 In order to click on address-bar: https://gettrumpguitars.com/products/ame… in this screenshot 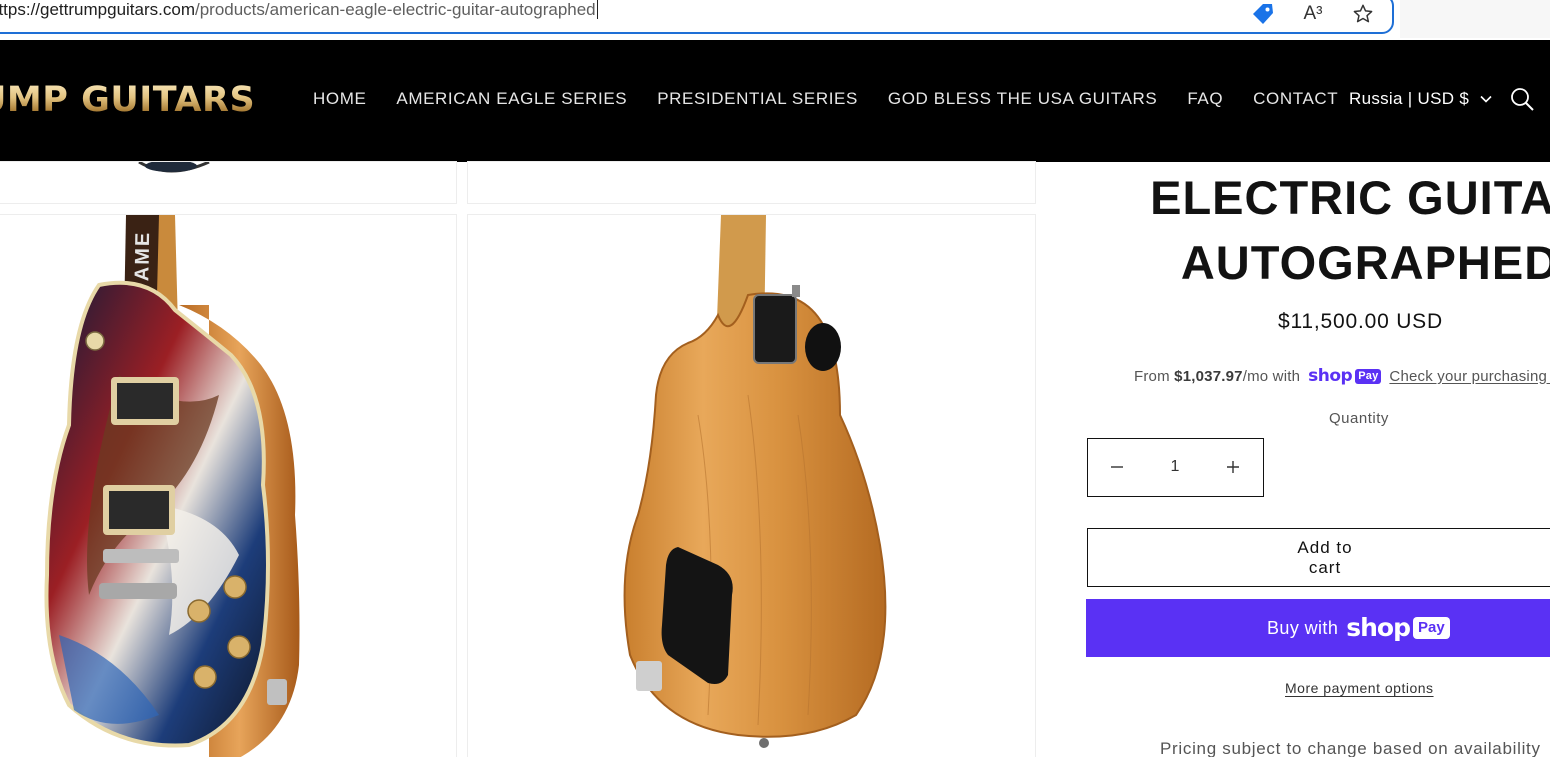, I will do `click(697, 17)`.